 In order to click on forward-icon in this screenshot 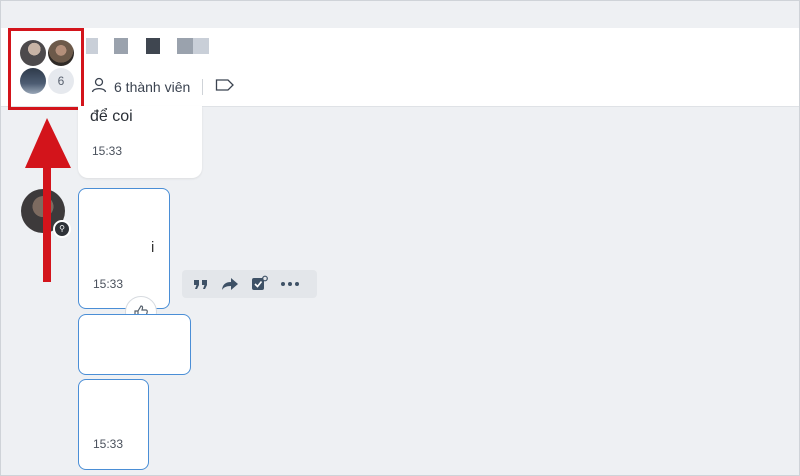, I will do `click(230, 284)`.